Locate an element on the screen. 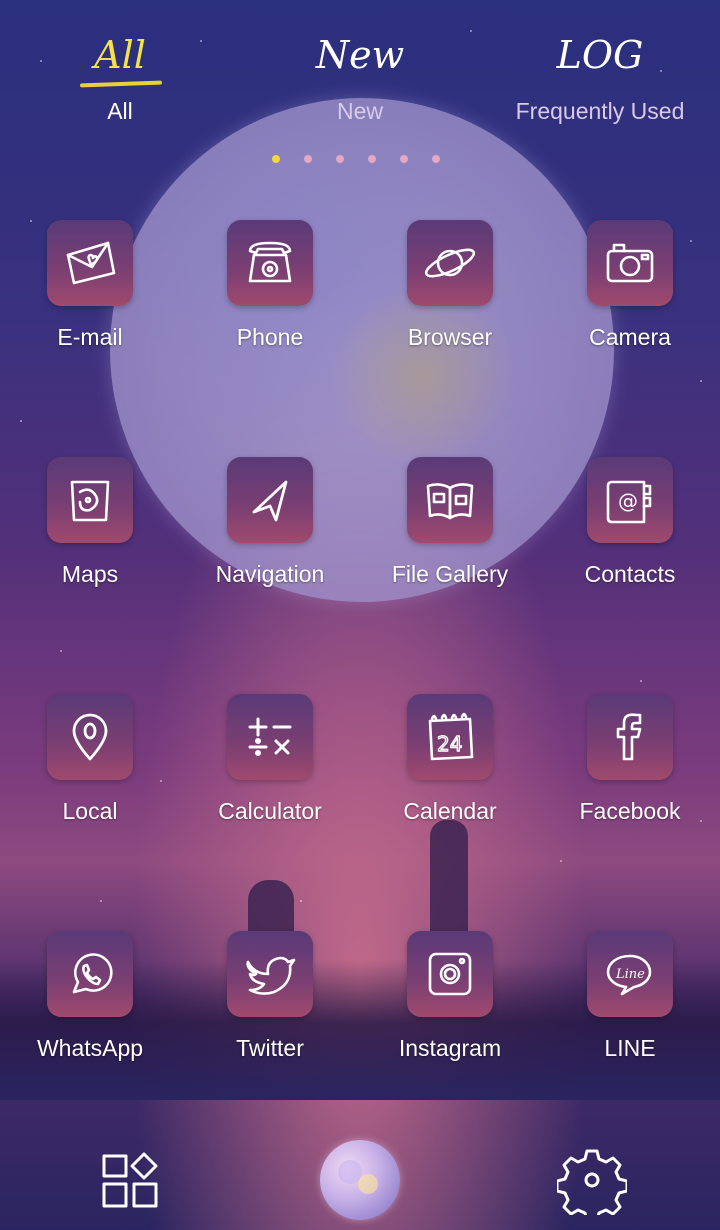 The height and width of the screenshot is (1230, 720). tab-all: All All is located at coordinates (120, 72).